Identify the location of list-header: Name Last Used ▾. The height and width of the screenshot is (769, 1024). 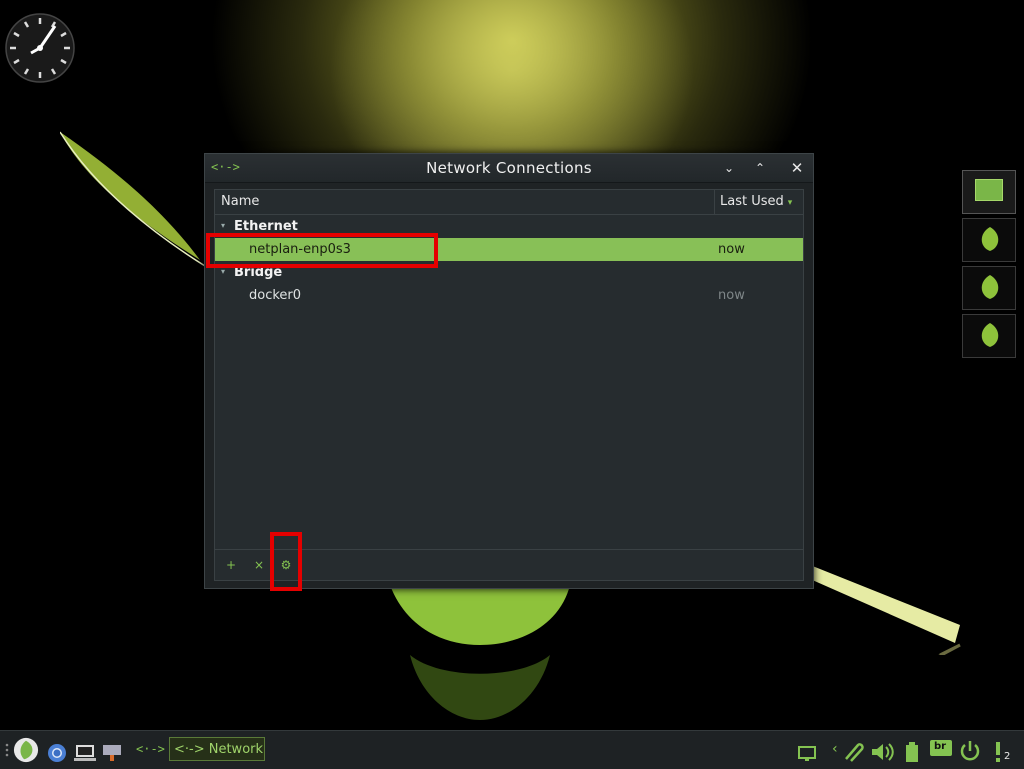
(509, 202).